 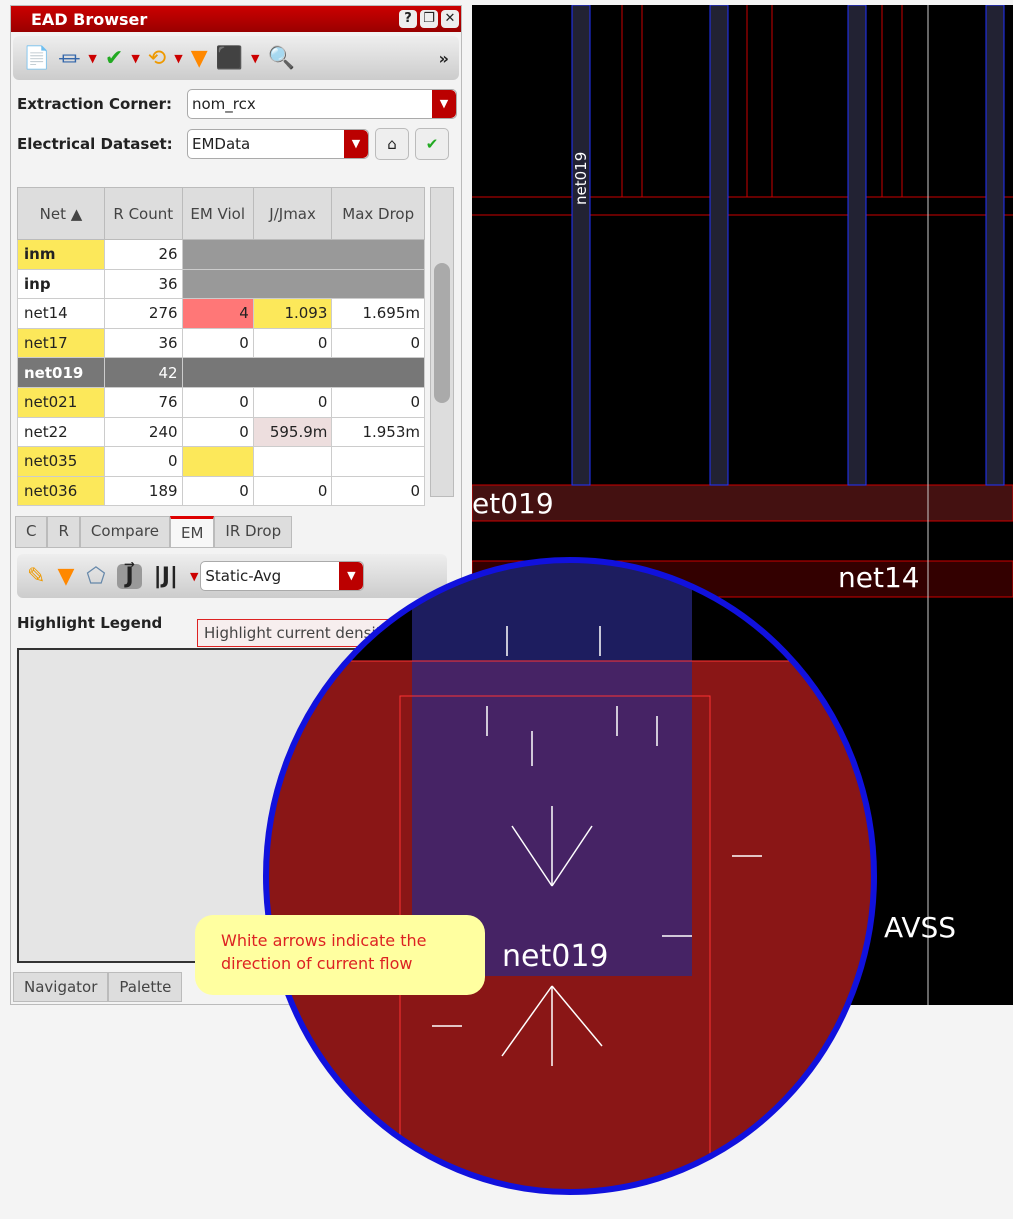 I want to click on table-row: net14 276 4 1.093 1.695m, so click(x=221, y=313).